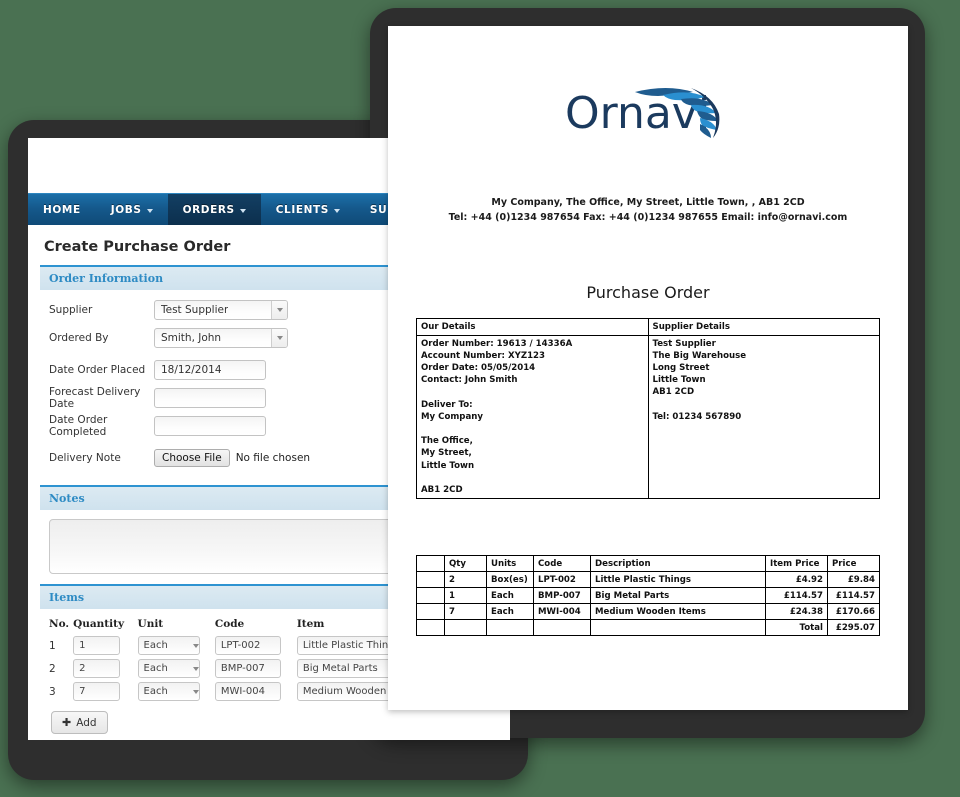 The height and width of the screenshot is (797, 960). What do you see at coordinates (348, 645) in the screenshot?
I see `item-description-value: Little Plastic Thing` at bounding box center [348, 645].